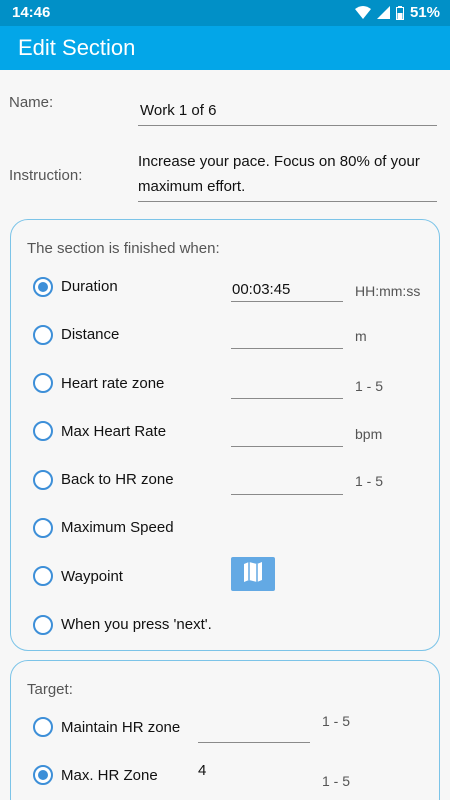 The image size is (450, 800). Describe the element at coordinates (92, 576) in the screenshot. I see `option-label: Waypoint` at that location.